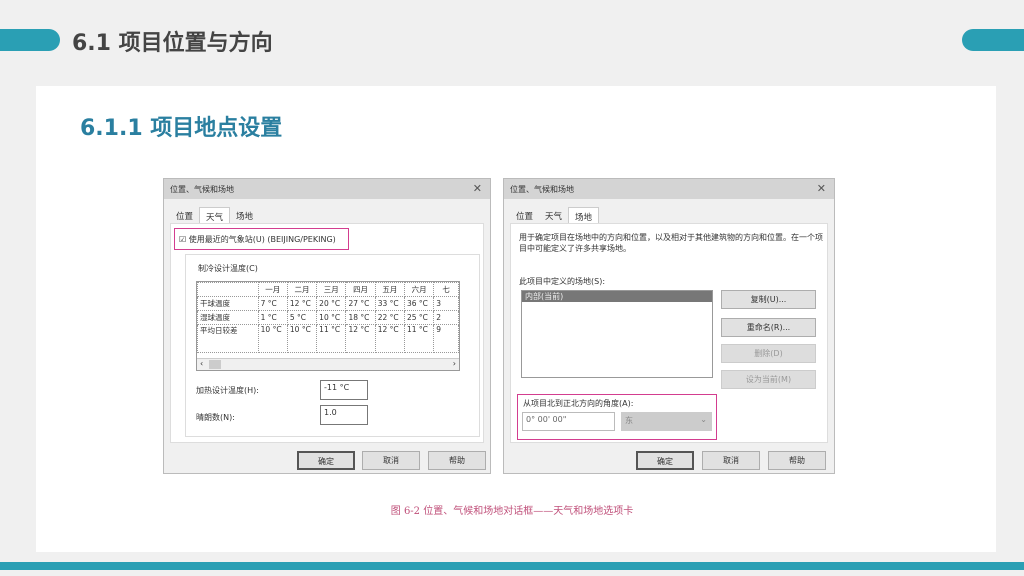 This screenshot has width=1024, height=576. Describe the element at coordinates (228, 289) in the screenshot. I see `table-cell` at that location.